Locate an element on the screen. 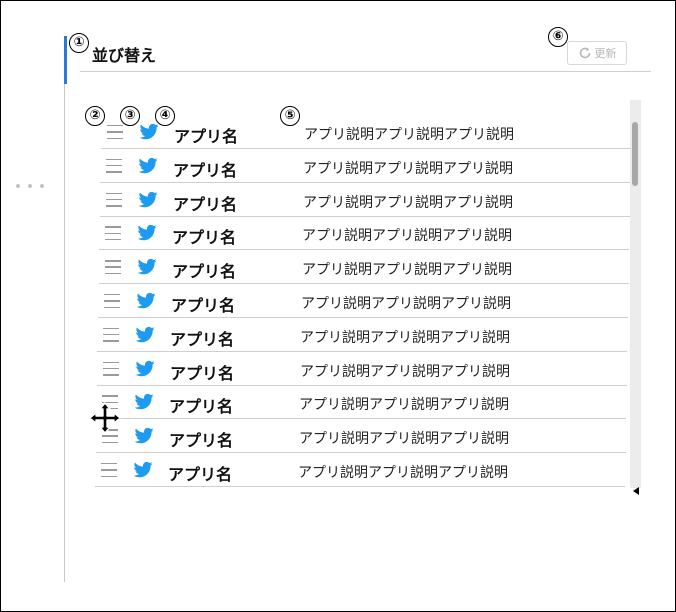  refresh-button: 更新 is located at coordinates (597, 53).